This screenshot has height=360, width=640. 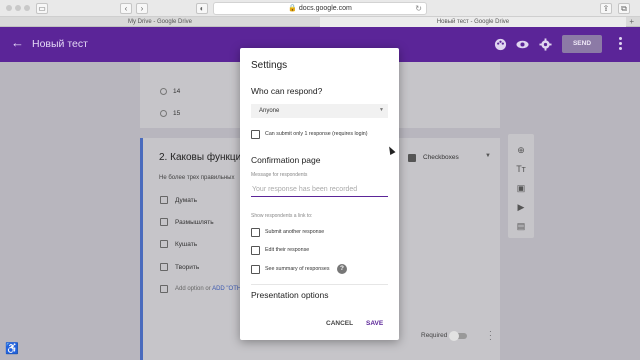 I want to click on question-type-select: Checkboxes ▼, so click(x=450, y=159).